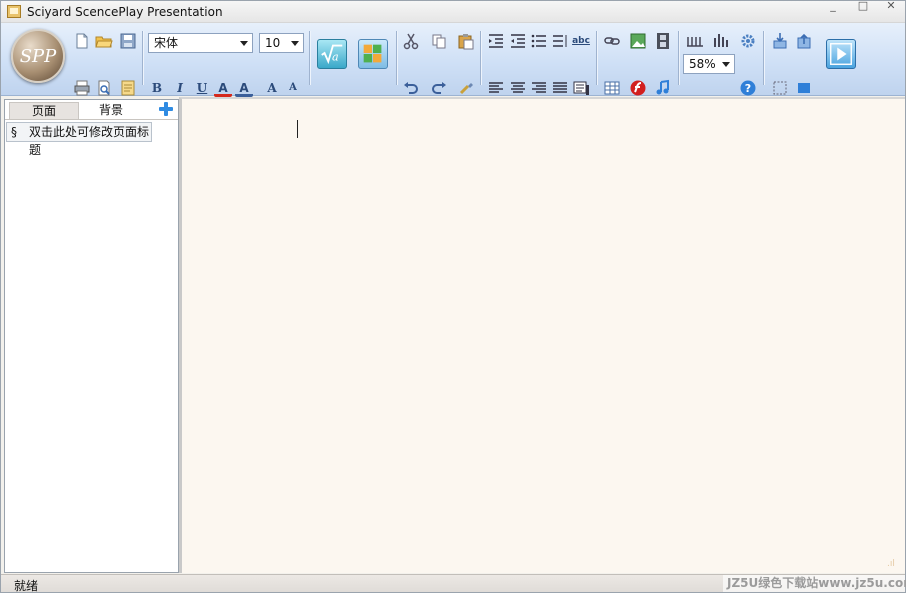  I want to click on align-right-icon, so click(539, 88).